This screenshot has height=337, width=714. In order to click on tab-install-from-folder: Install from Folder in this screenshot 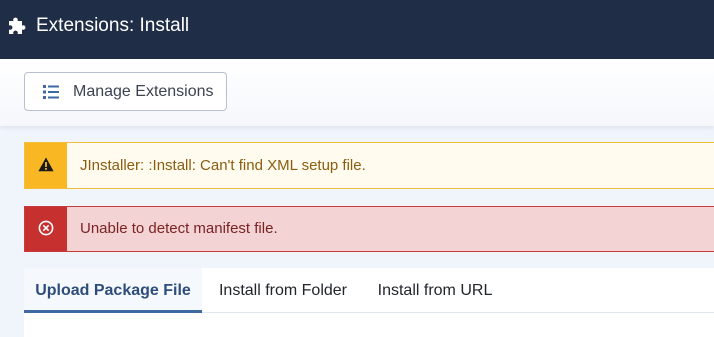, I will do `click(283, 290)`.